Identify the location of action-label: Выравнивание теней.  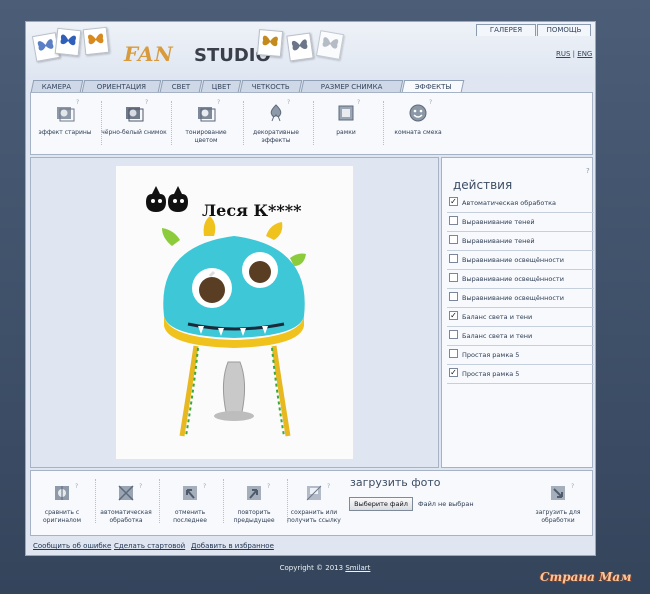
(498, 241).